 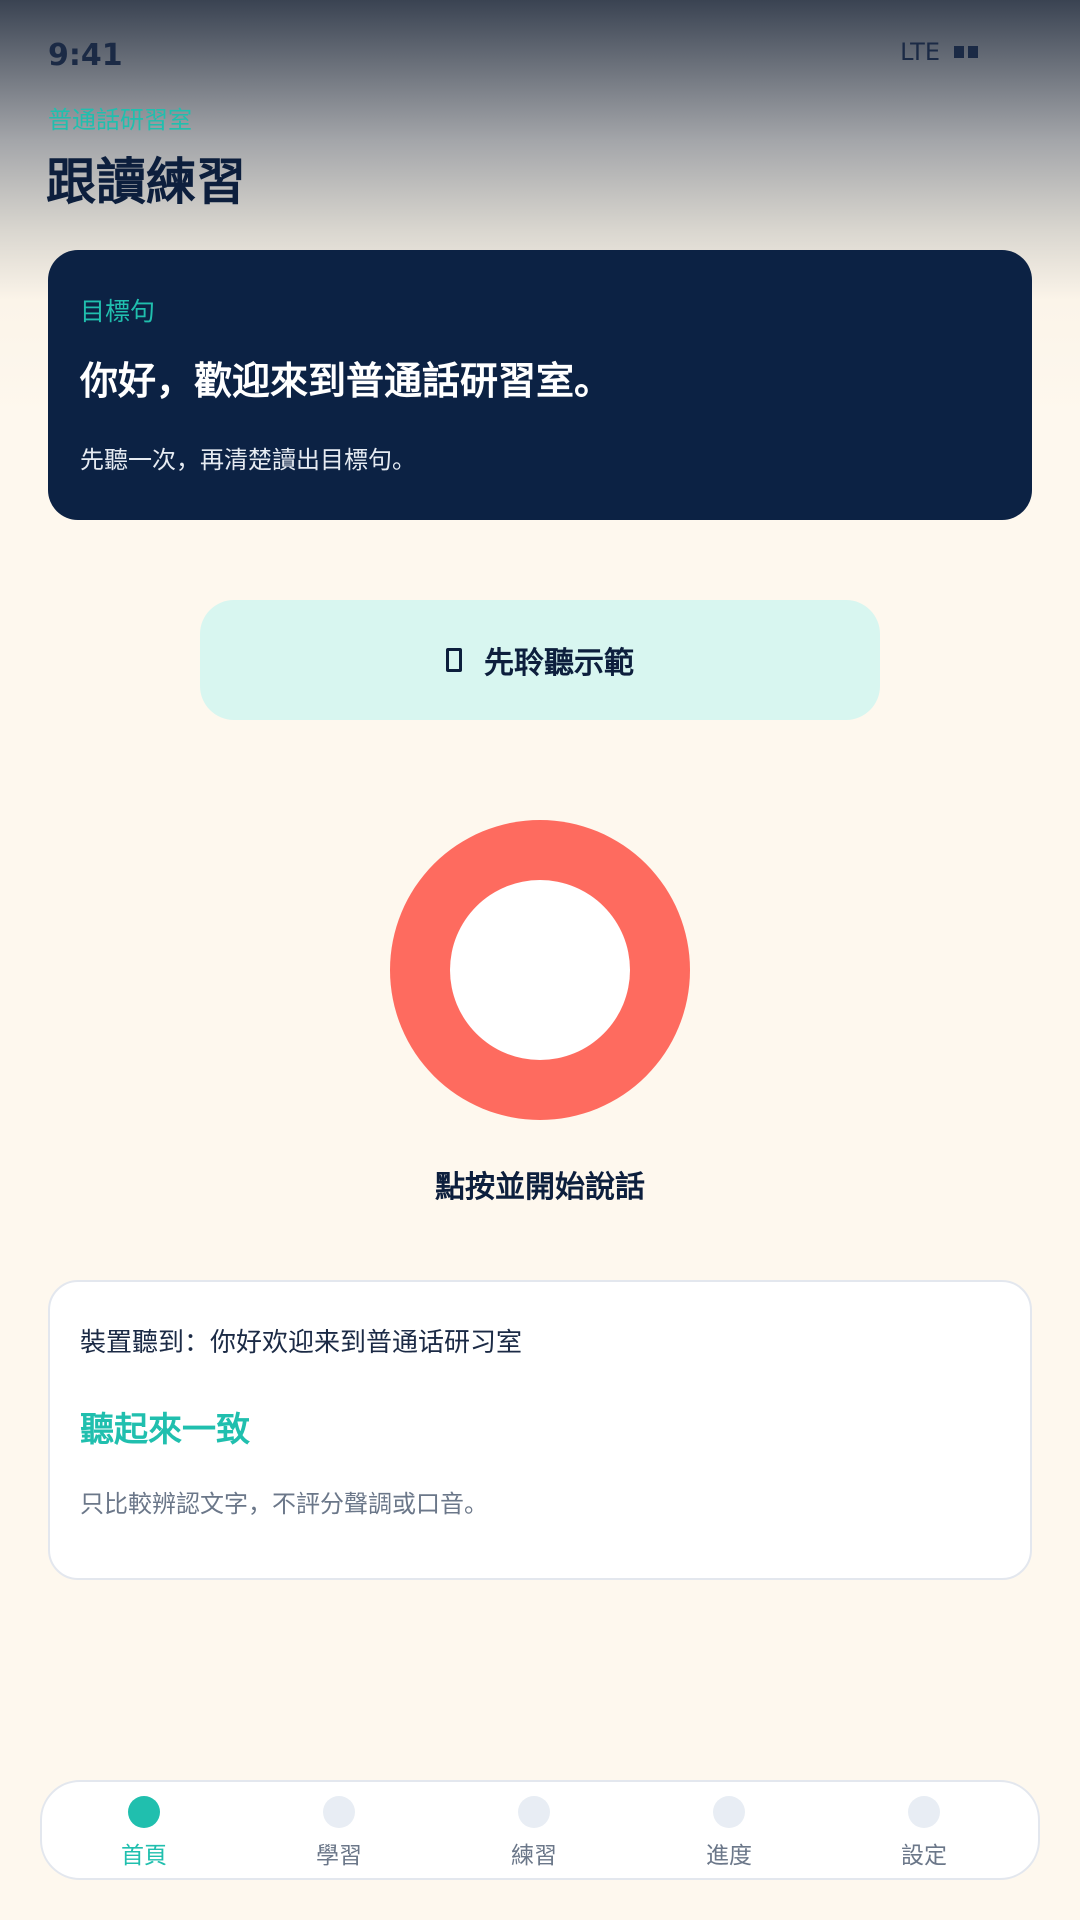 I want to click on home-icon, so click(x=144, y=1812).